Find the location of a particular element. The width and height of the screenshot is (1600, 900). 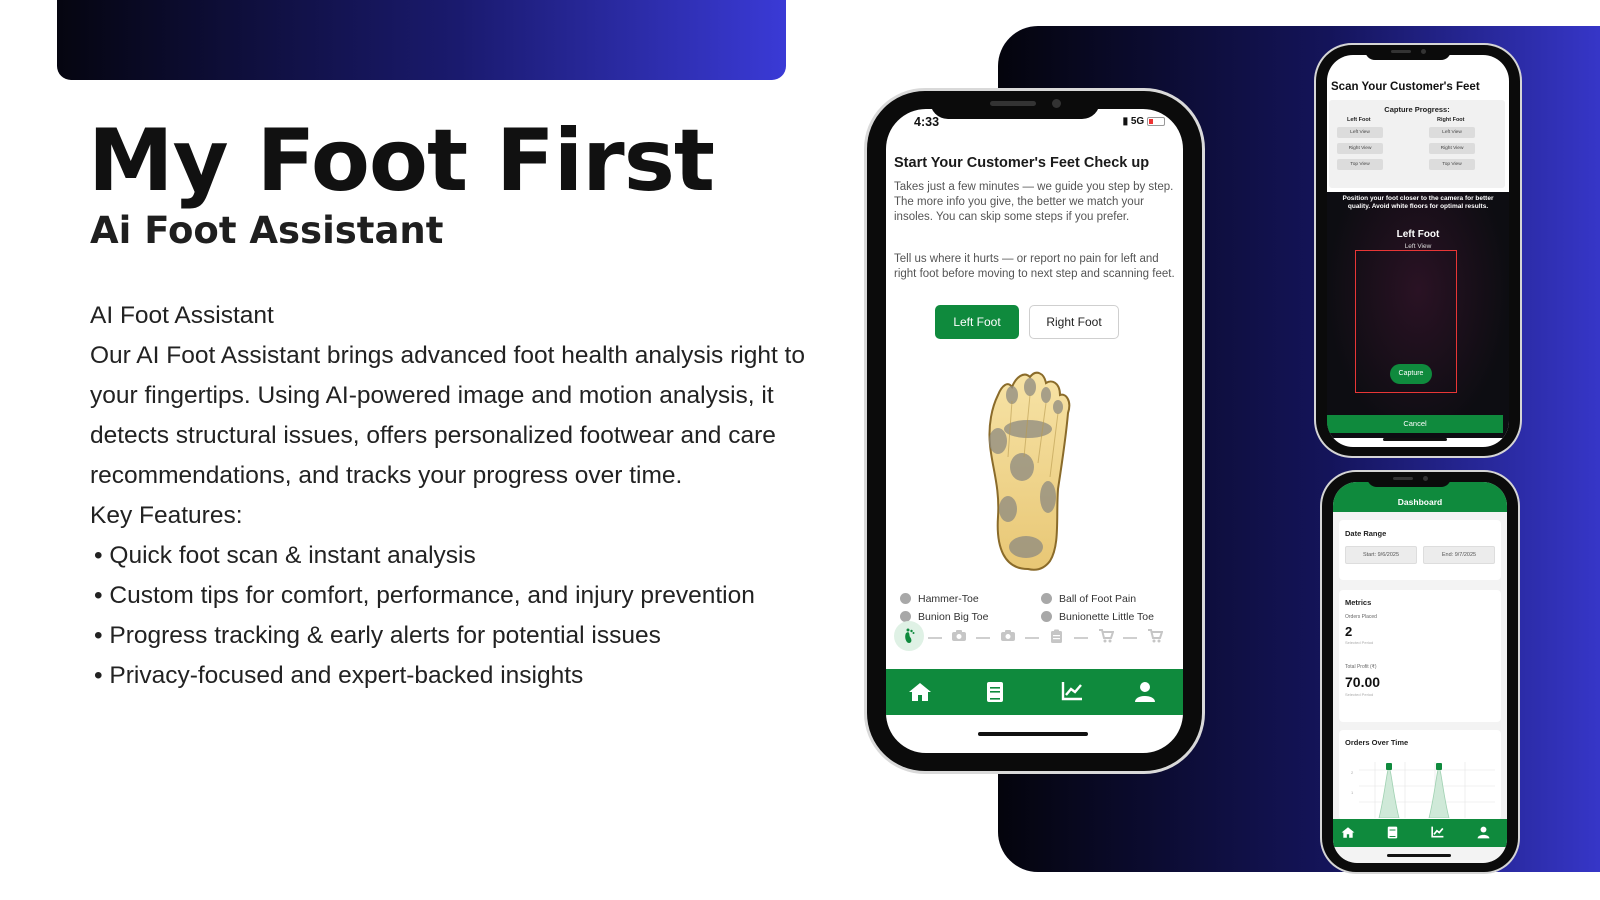

camera-foot-label: Left Foot is located at coordinates (1418, 234).